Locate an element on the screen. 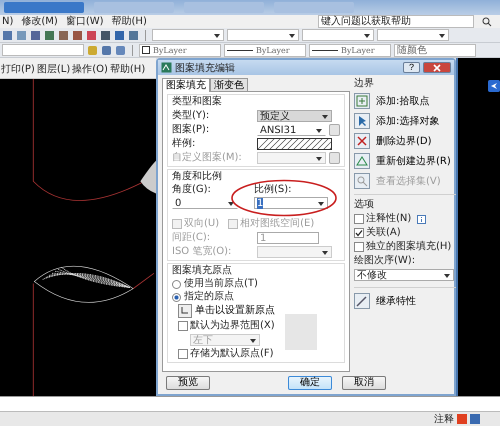  field-label: ISO 笔宽(O): is located at coordinates (202, 252).